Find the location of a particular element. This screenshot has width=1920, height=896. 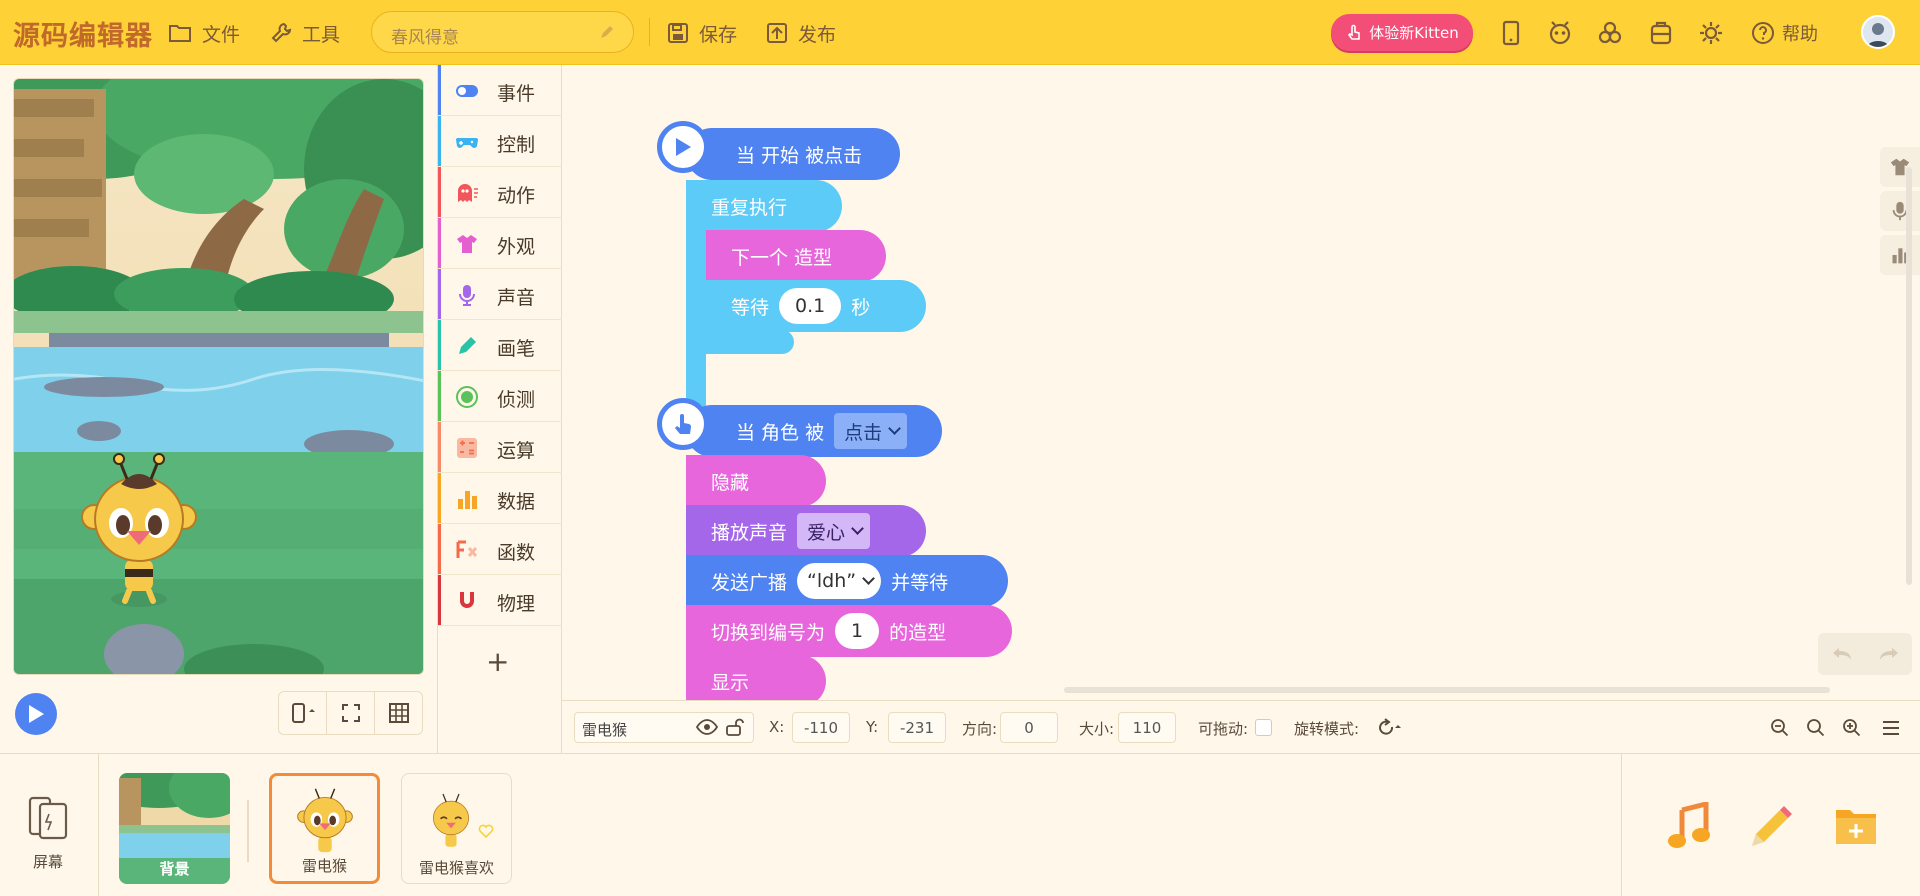

settings-gear-icon is located at coordinates (1711, 33).